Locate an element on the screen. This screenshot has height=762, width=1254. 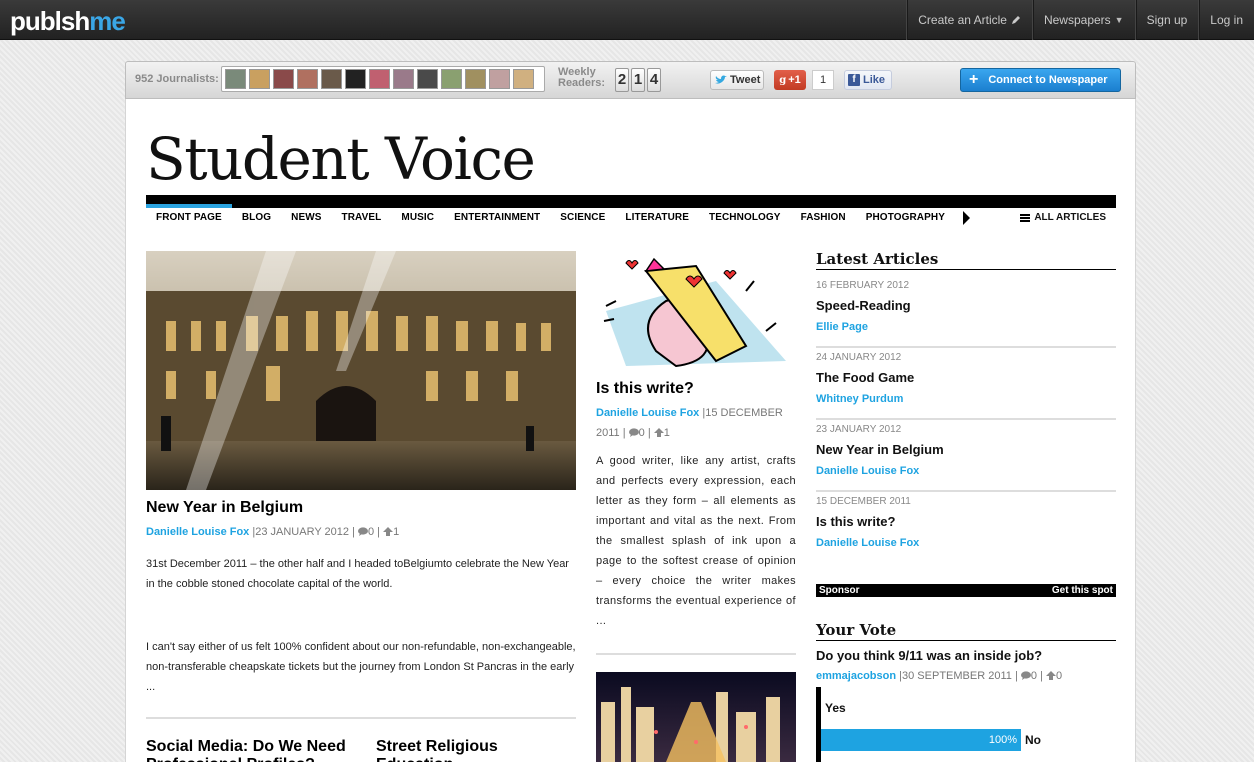
facebook-like-button: f Like is located at coordinates (868, 80).